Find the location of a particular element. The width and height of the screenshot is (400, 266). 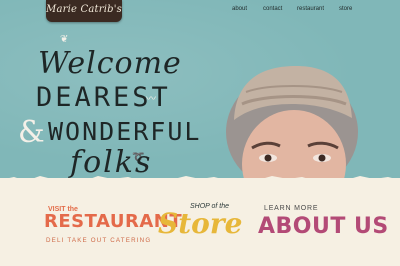

hero-ampersand: & is located at coordinates (31, 132).